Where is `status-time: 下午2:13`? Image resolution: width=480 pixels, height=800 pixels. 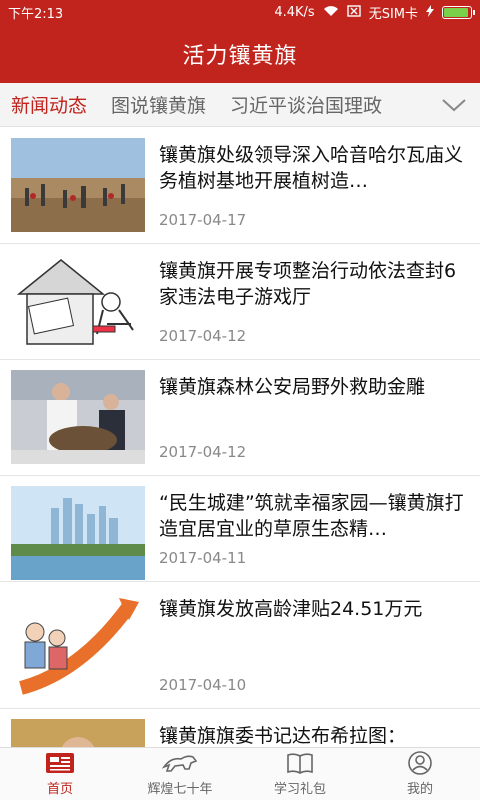
status-time: 下午2:13 is located at coordinates (36, 14).